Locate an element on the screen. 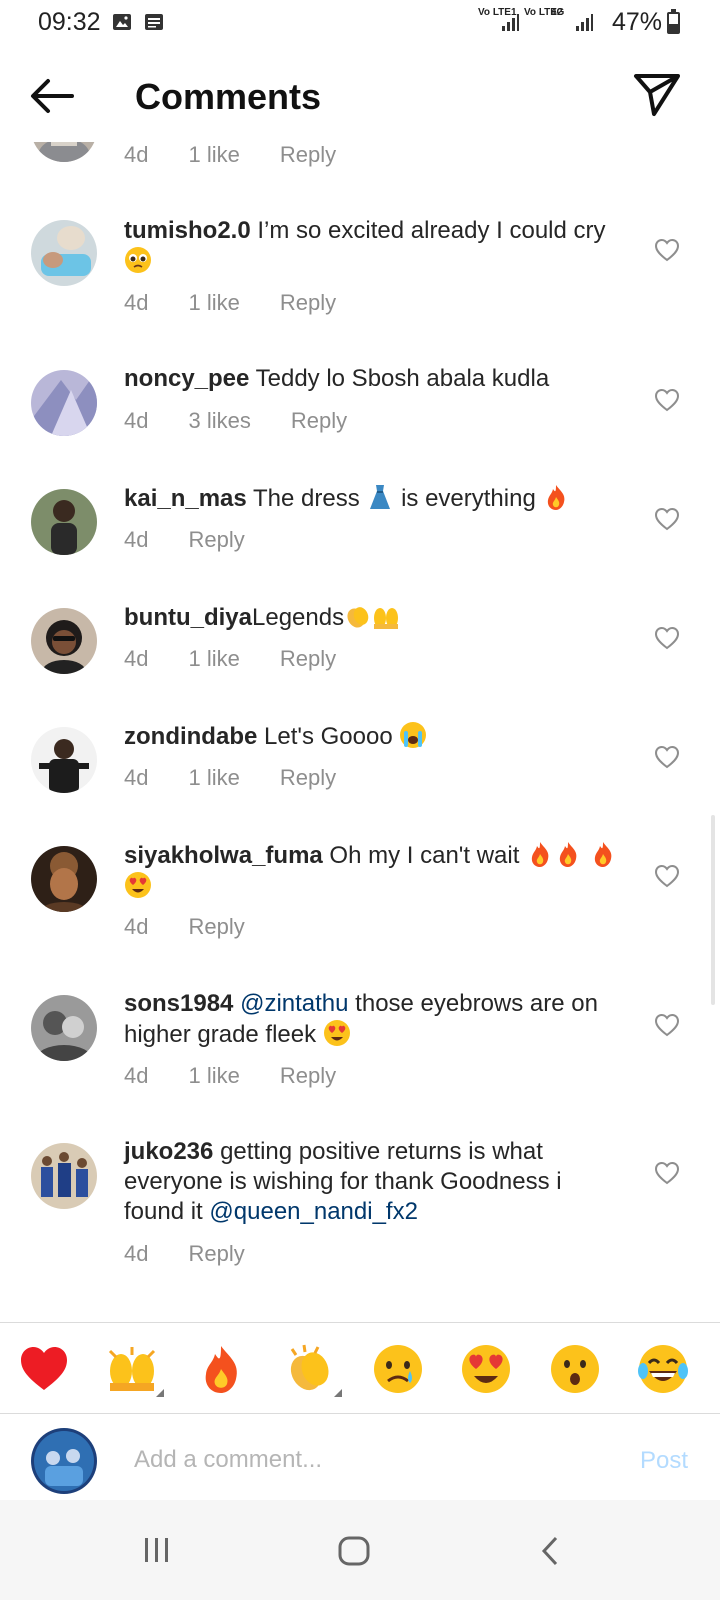  emoji-crying-face-button is located at coordinates (398, 1369).